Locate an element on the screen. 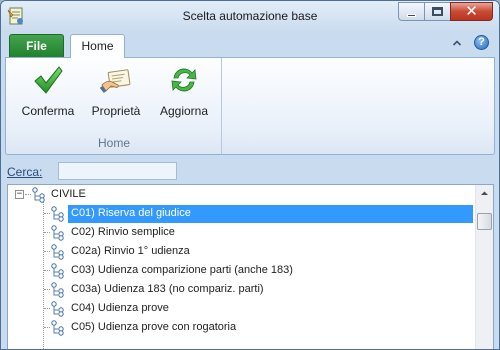 Image resolution: width=500 pixels, height=350 pixels. tree-item: C02) Rinvio semplice is located at coordinates (241, 232).